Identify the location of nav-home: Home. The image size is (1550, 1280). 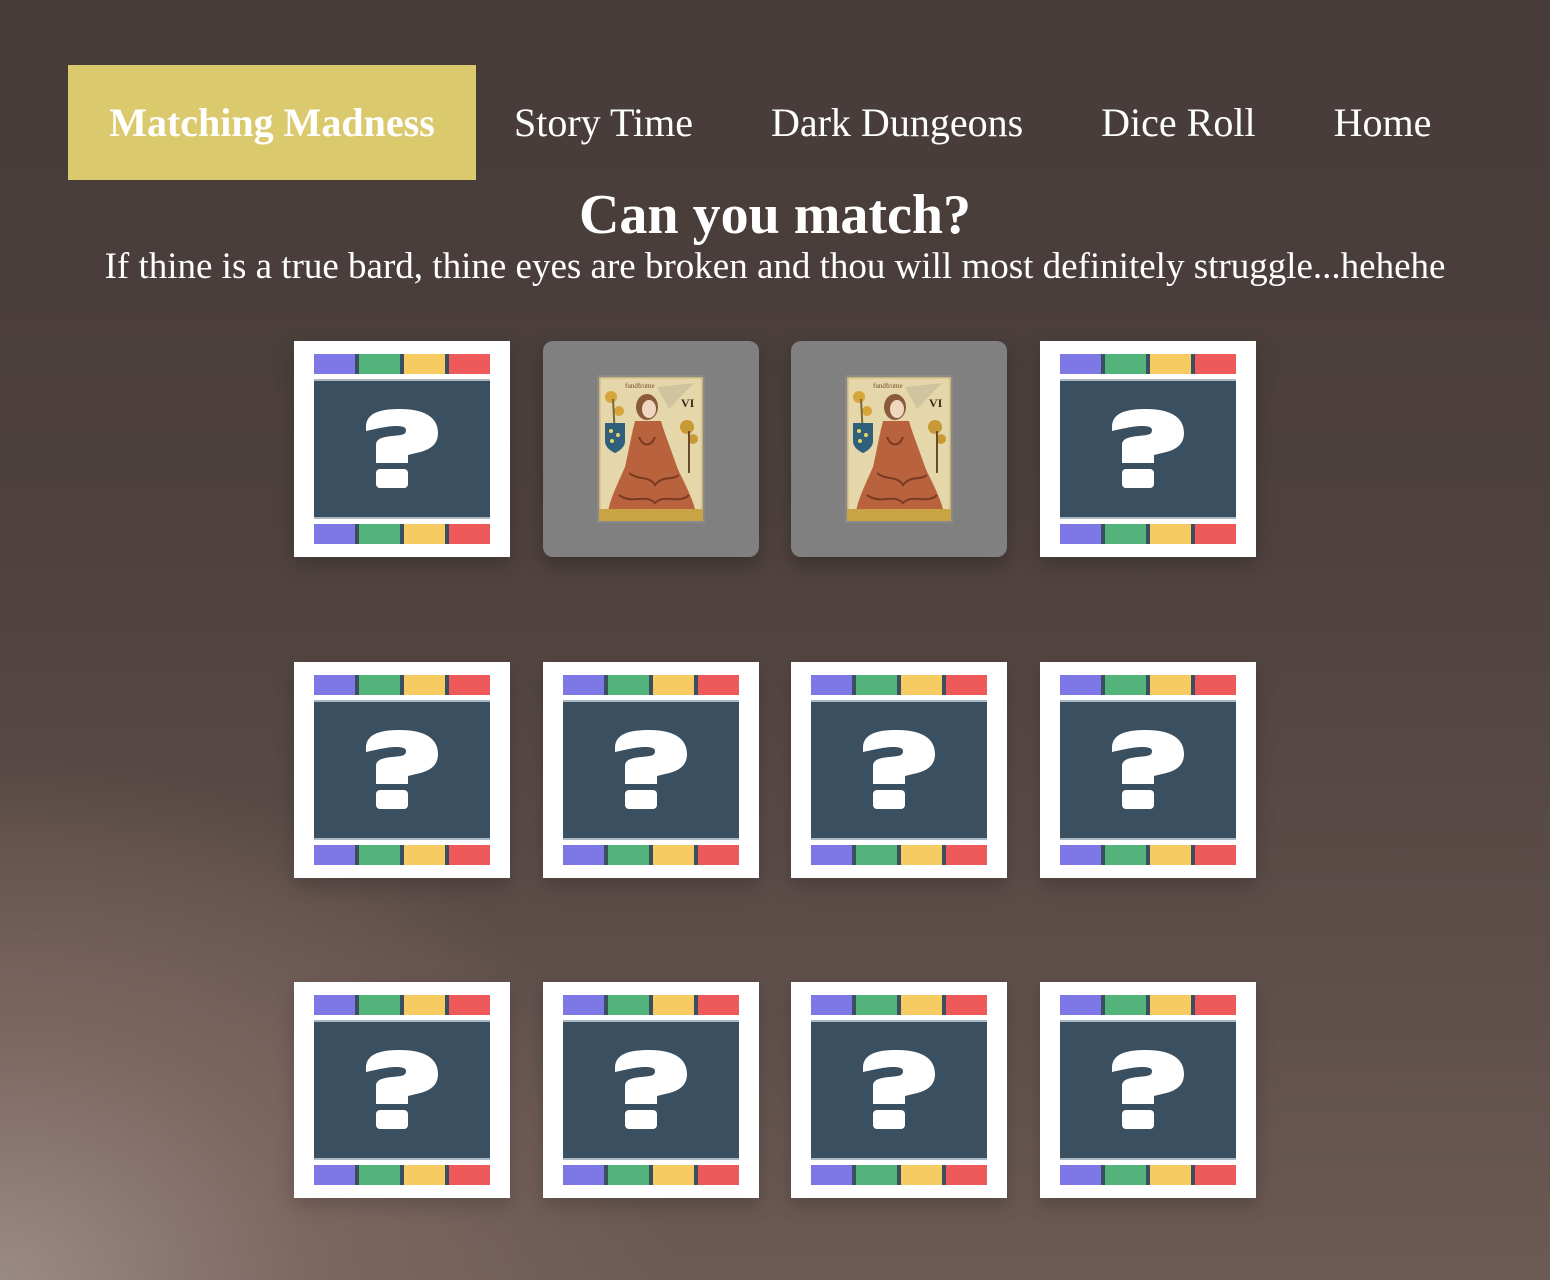
(1383, 122).